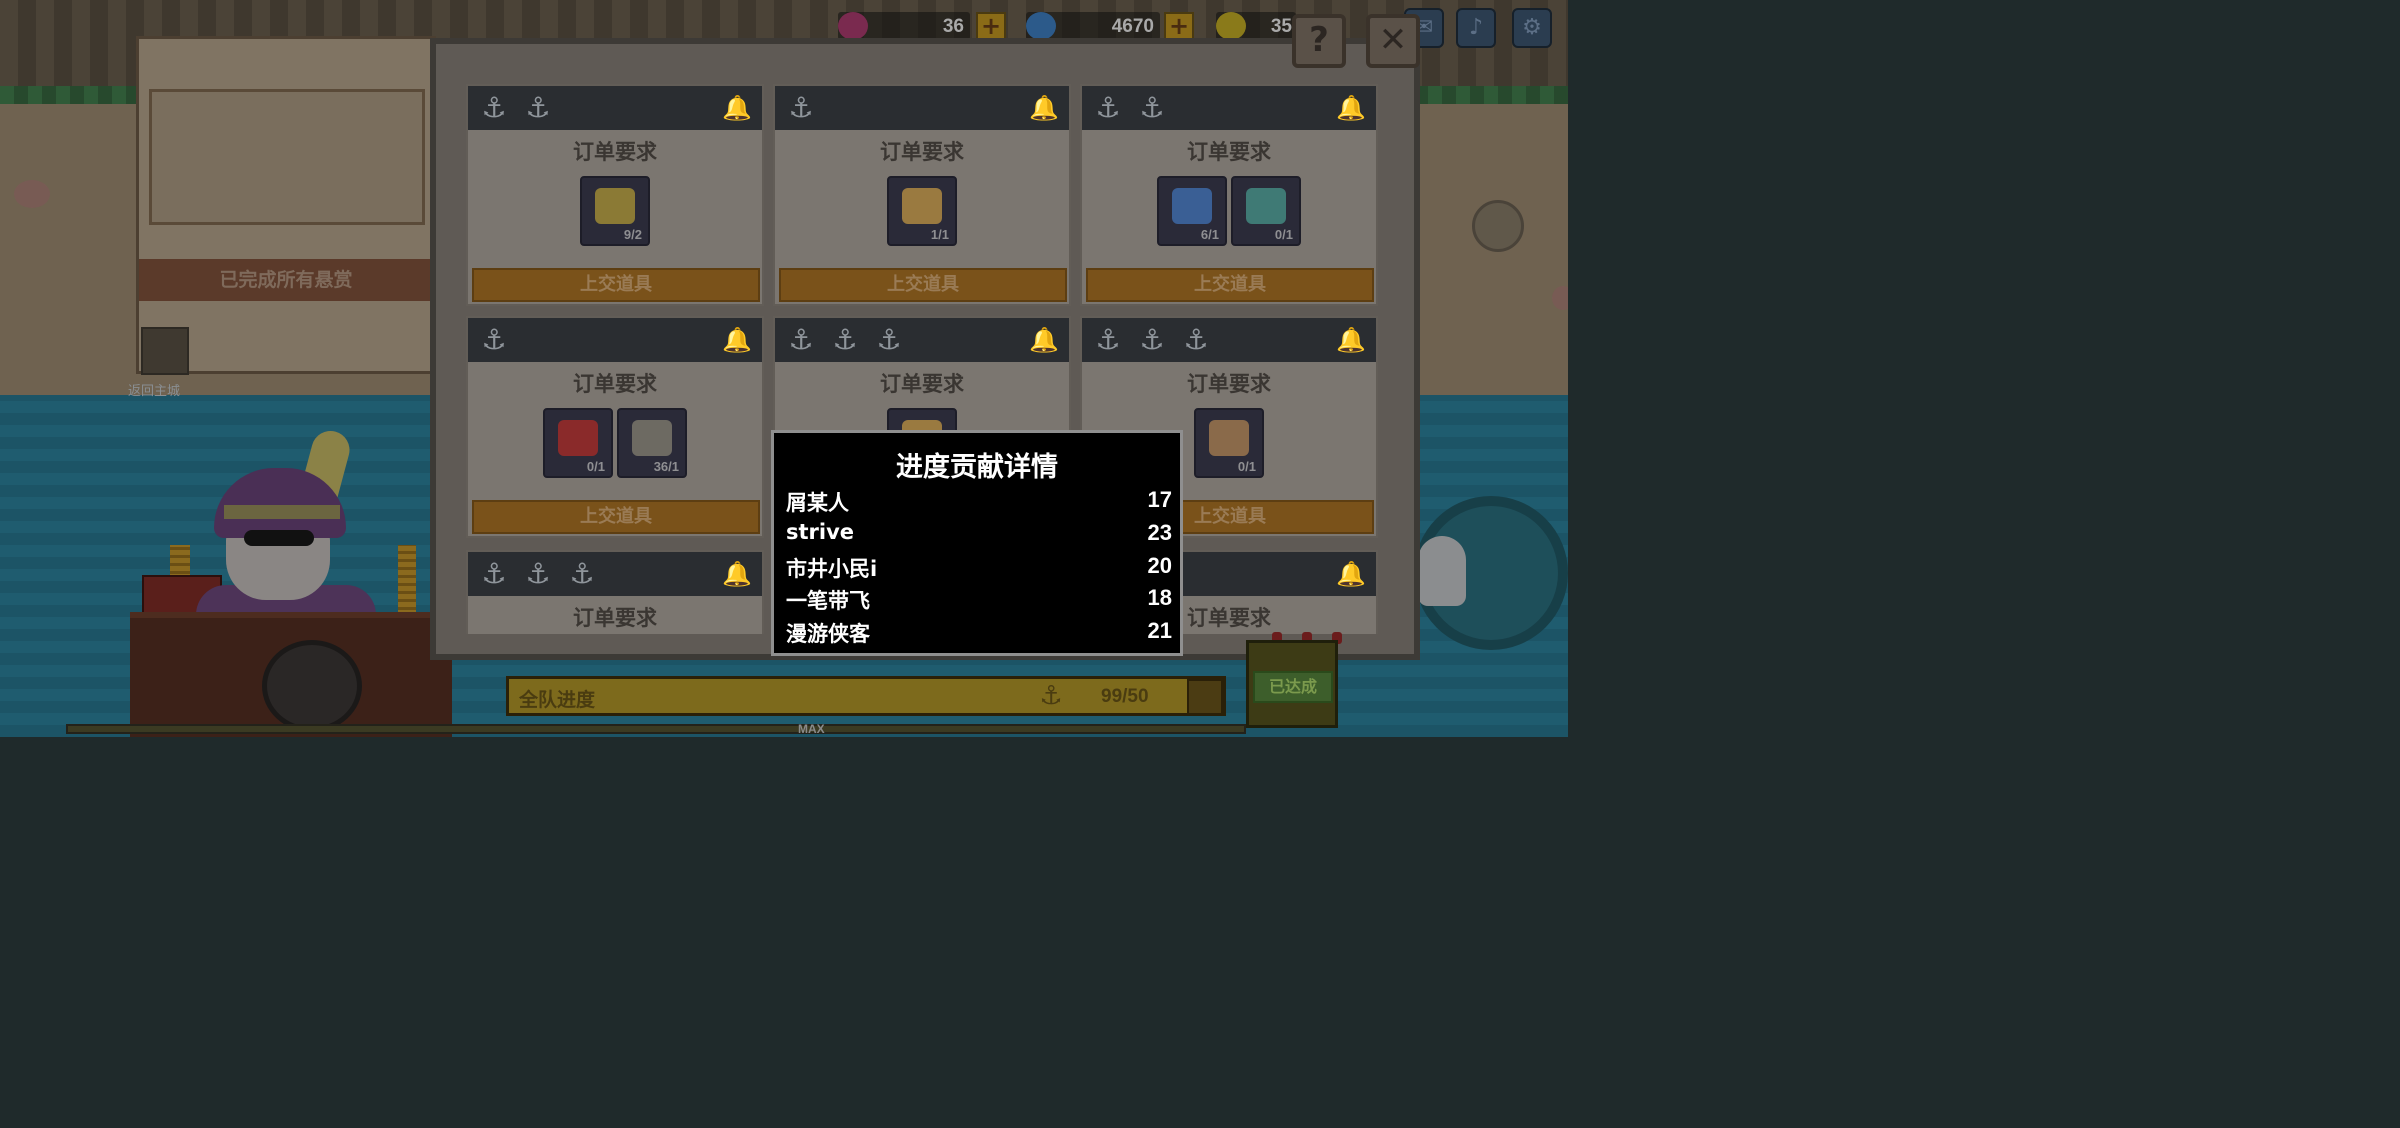  I want to click on contributor-value: 17, so click(1159, 499).